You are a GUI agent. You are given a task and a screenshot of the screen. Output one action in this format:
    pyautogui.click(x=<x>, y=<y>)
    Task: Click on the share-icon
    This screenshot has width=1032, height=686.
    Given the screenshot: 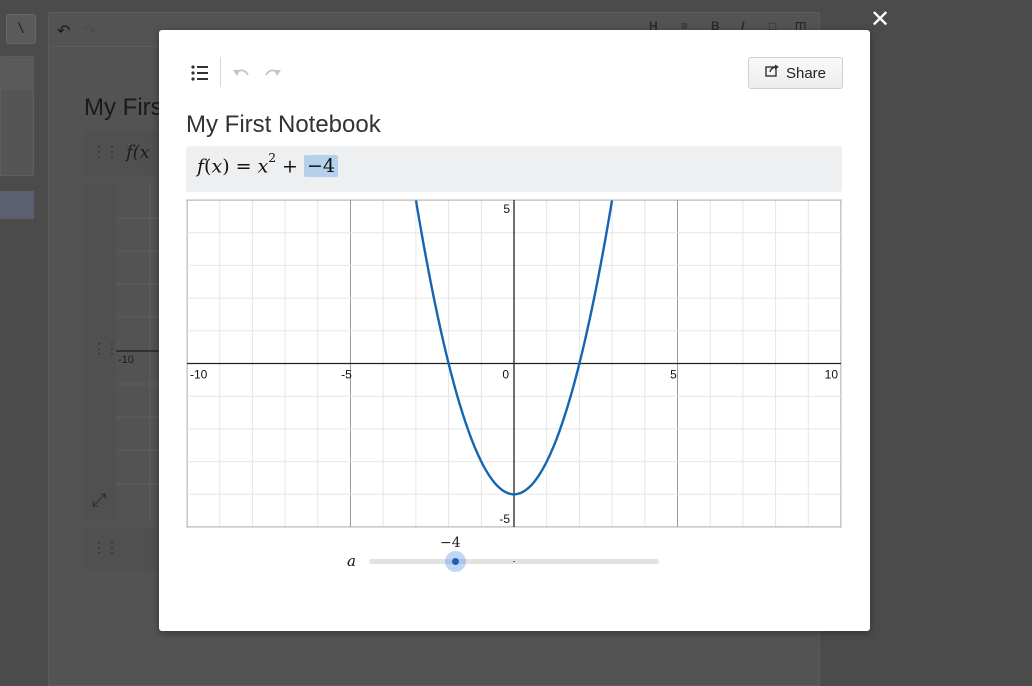 What is the action you would take?
    pyautogui.click(x=772, y=73)
    